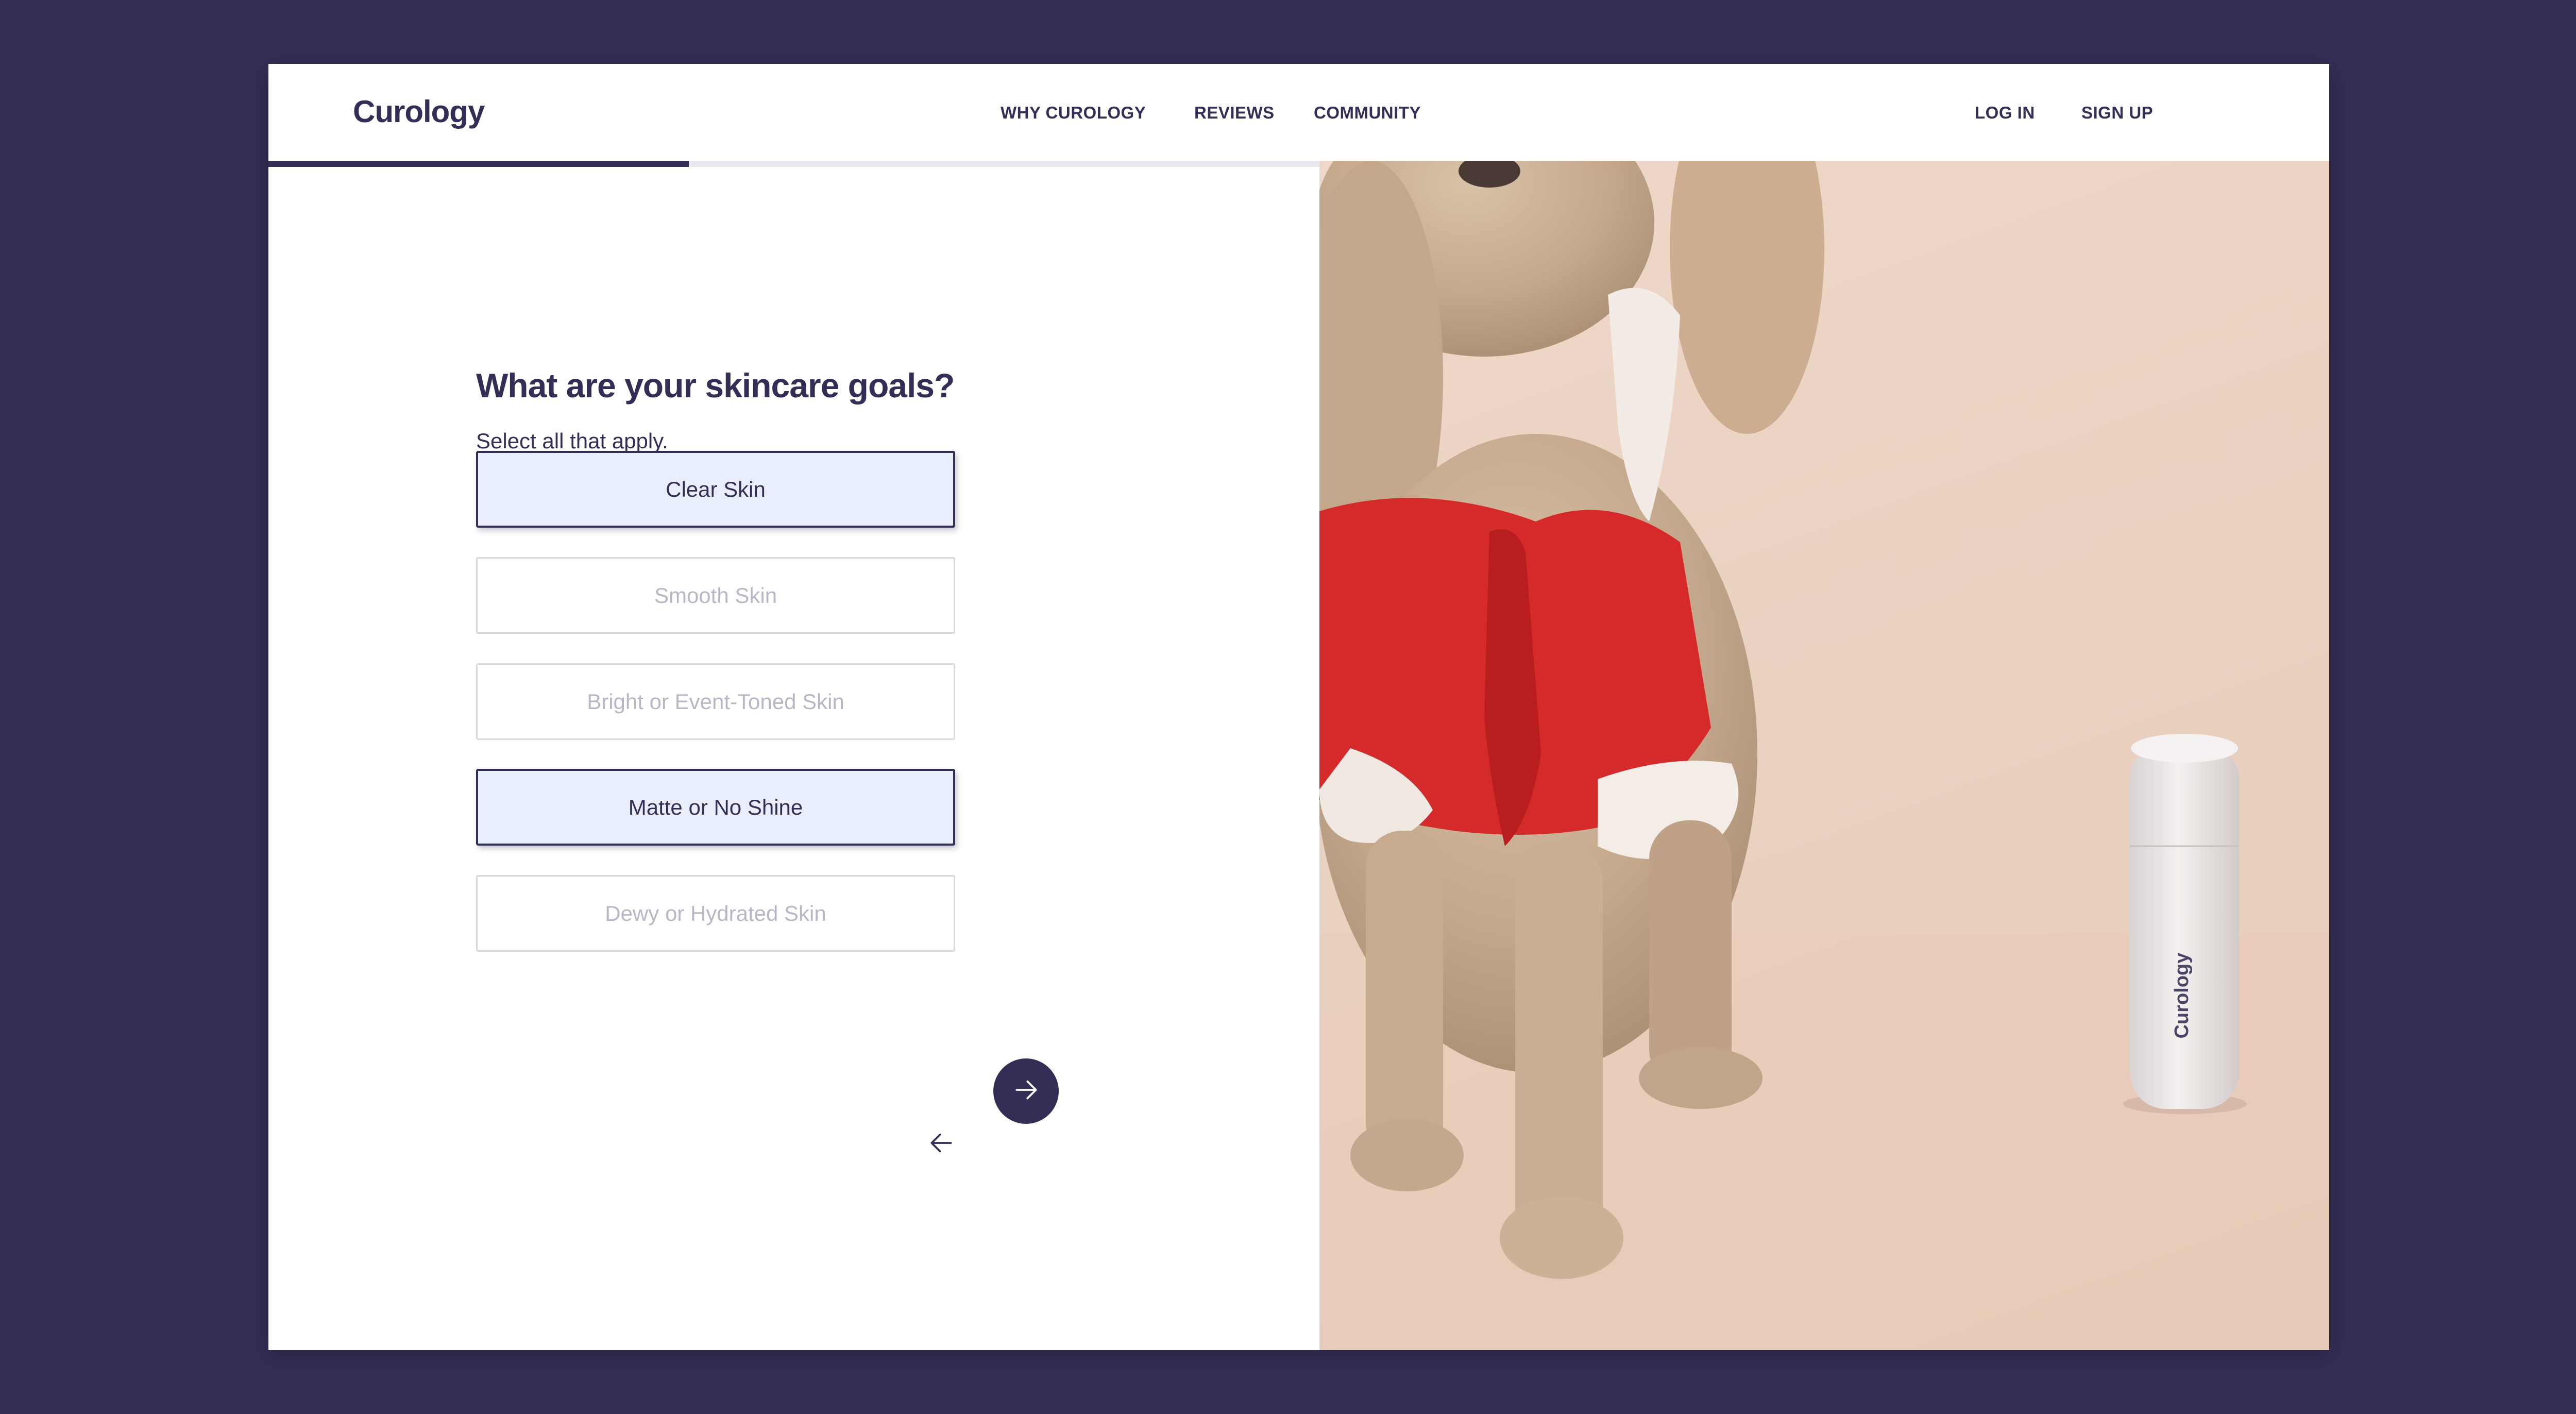 The height and width of the screenshot is (1414, 2576). Describe the element at coordinates (1073, 113) in the screenshot. I see `nav-why-curology: WHY CUROLOGY` at that location.